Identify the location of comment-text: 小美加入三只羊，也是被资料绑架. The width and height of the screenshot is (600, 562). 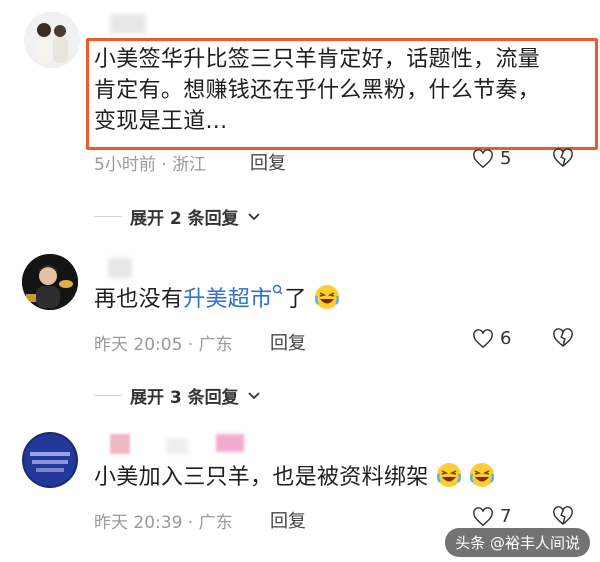
(294, 477).